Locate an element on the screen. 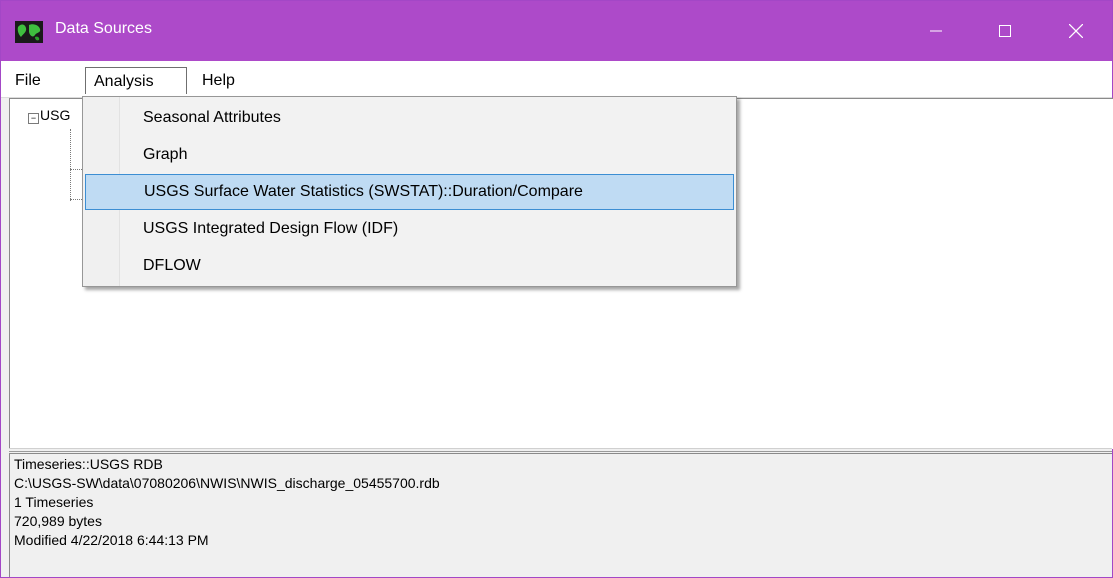  info-modified: Modified 4/22/2018 6:44:13 PM is located at coordinates (111, 540).